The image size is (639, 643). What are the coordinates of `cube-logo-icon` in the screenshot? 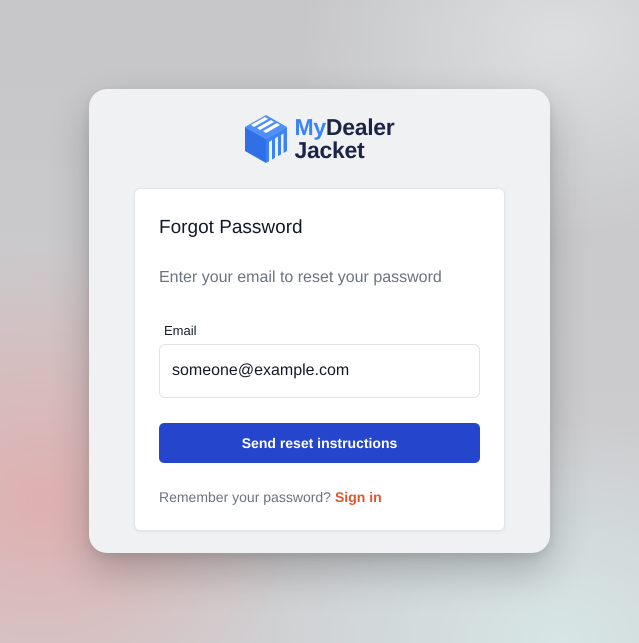 It's located at (265, 139).